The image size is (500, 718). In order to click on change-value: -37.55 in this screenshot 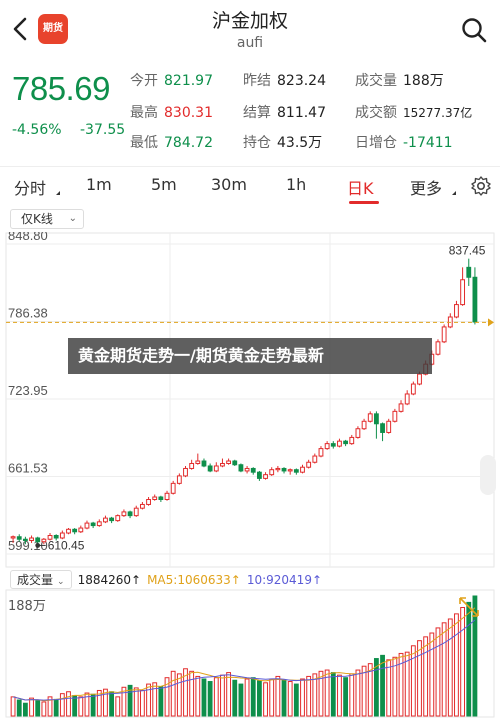, I will do `click(103, 130)`.